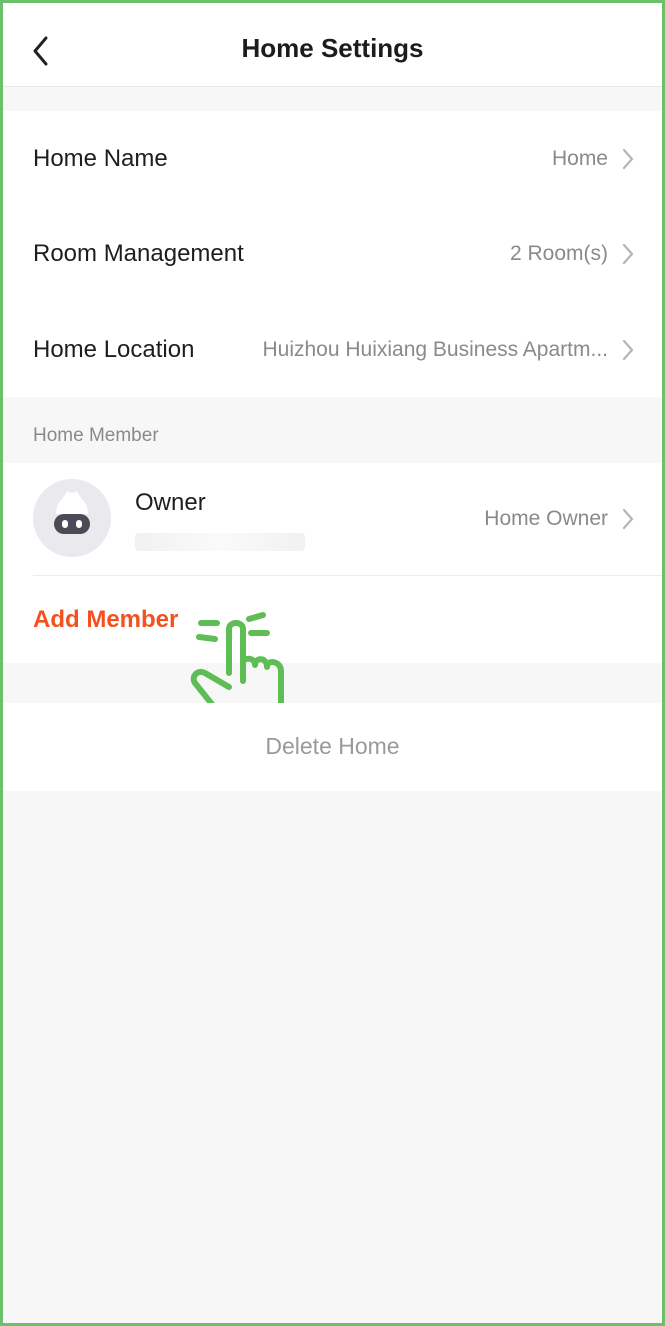 This screenshot has height=1326, width=665. I want to click on home-name-row: Home Name Home, so click(332, 158).